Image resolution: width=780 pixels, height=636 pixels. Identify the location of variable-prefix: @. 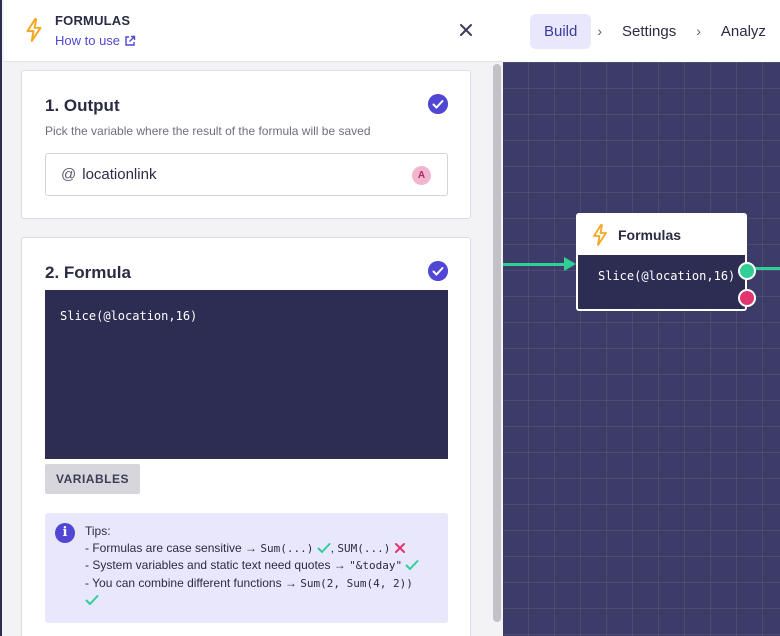
(69, 174).